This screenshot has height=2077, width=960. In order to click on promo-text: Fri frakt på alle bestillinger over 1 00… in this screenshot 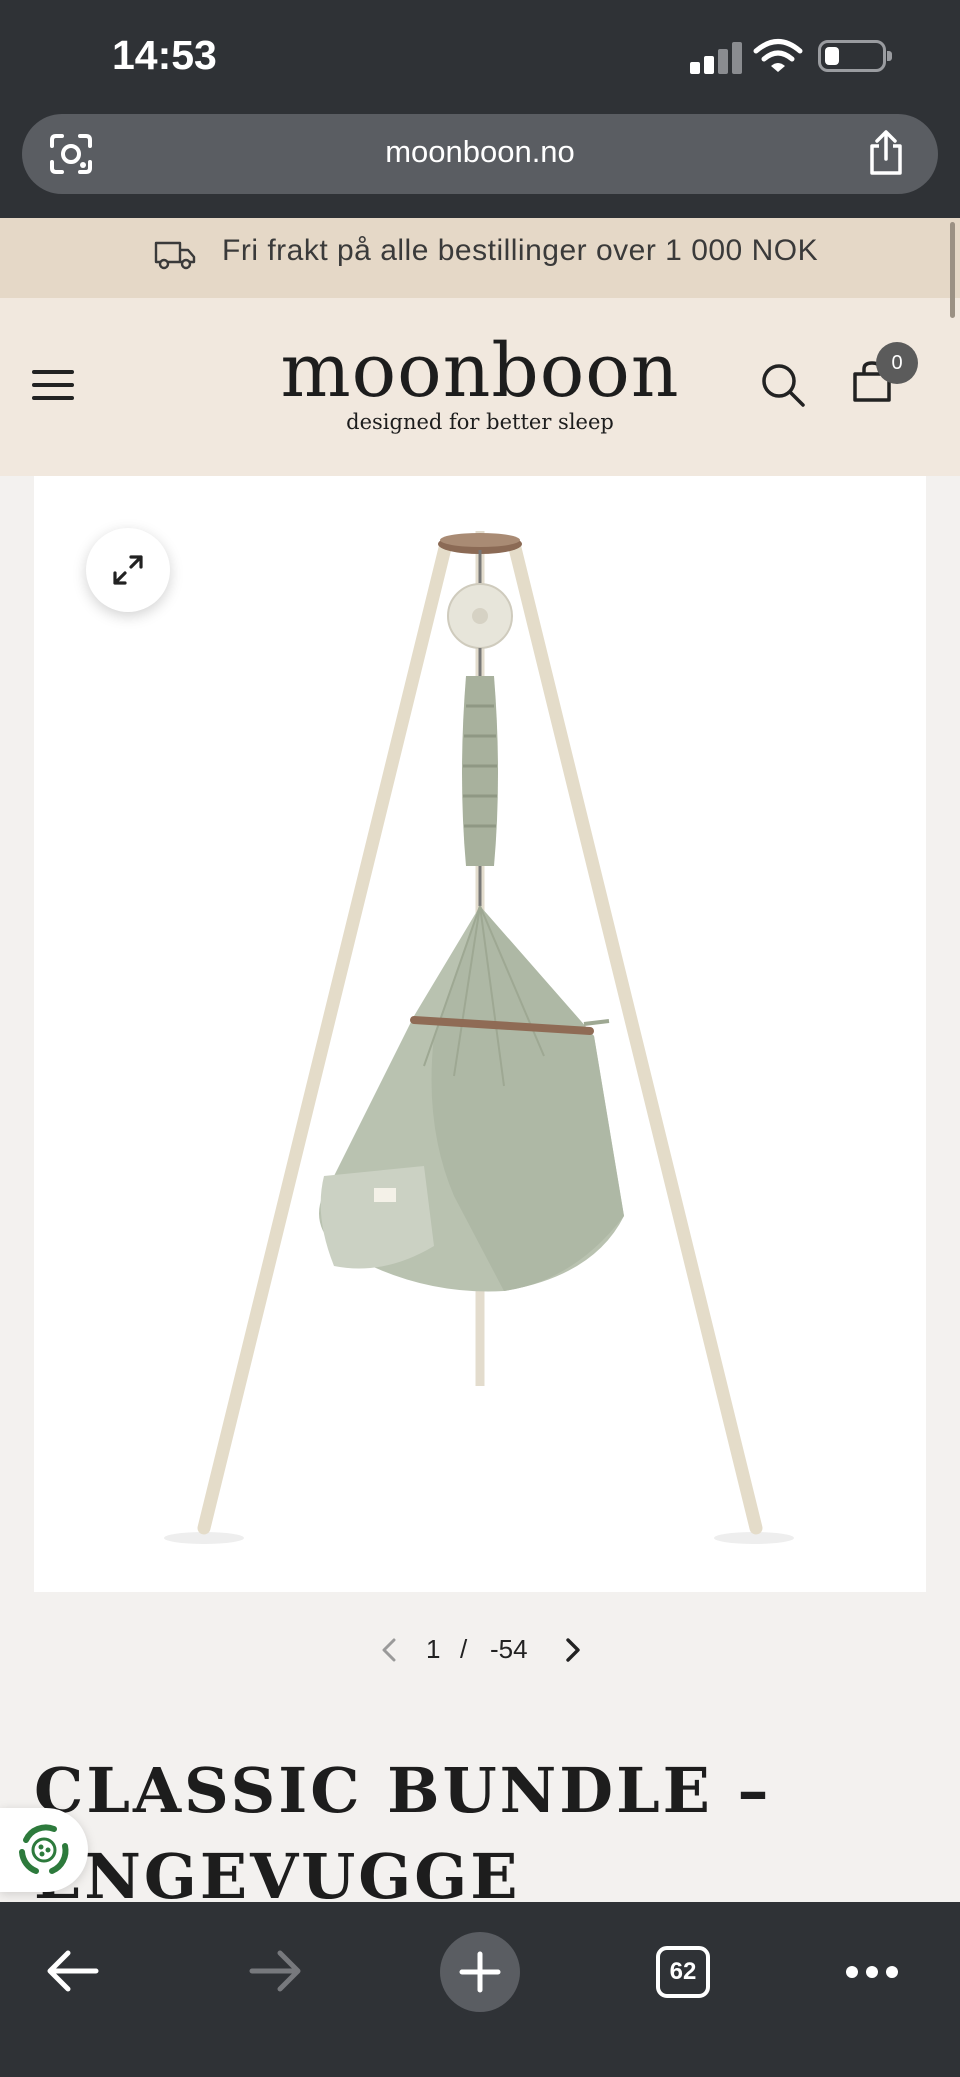, I will do `click(520, 250)`.